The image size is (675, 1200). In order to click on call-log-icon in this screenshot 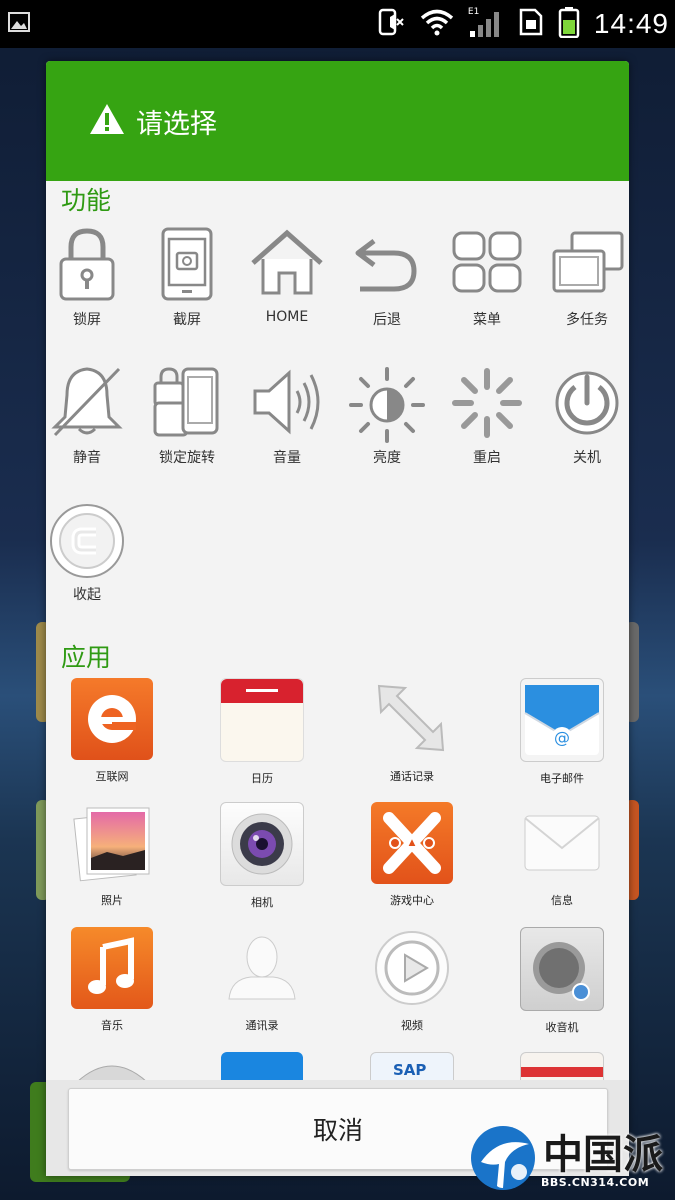, I will do `click(412, 719)`.